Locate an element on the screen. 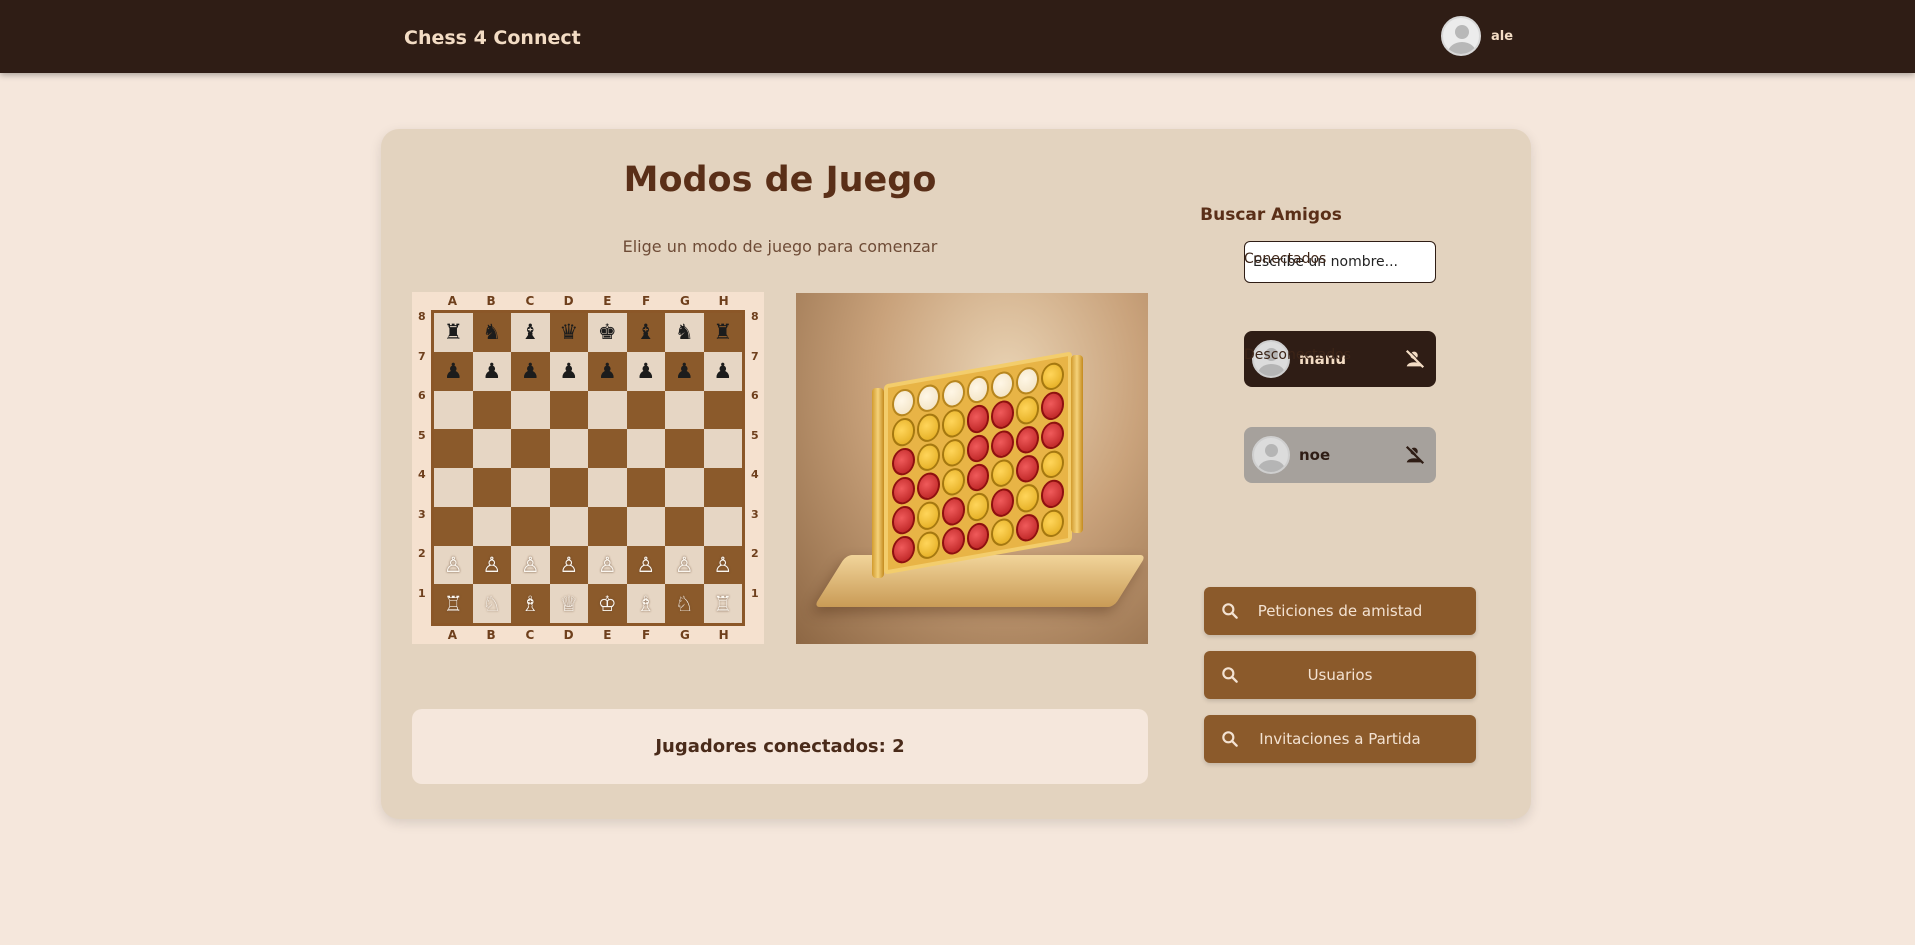 This screenshot has width=1915, height=945. brand-title: Chess 4 Connect is located at coordinates (492, 36).